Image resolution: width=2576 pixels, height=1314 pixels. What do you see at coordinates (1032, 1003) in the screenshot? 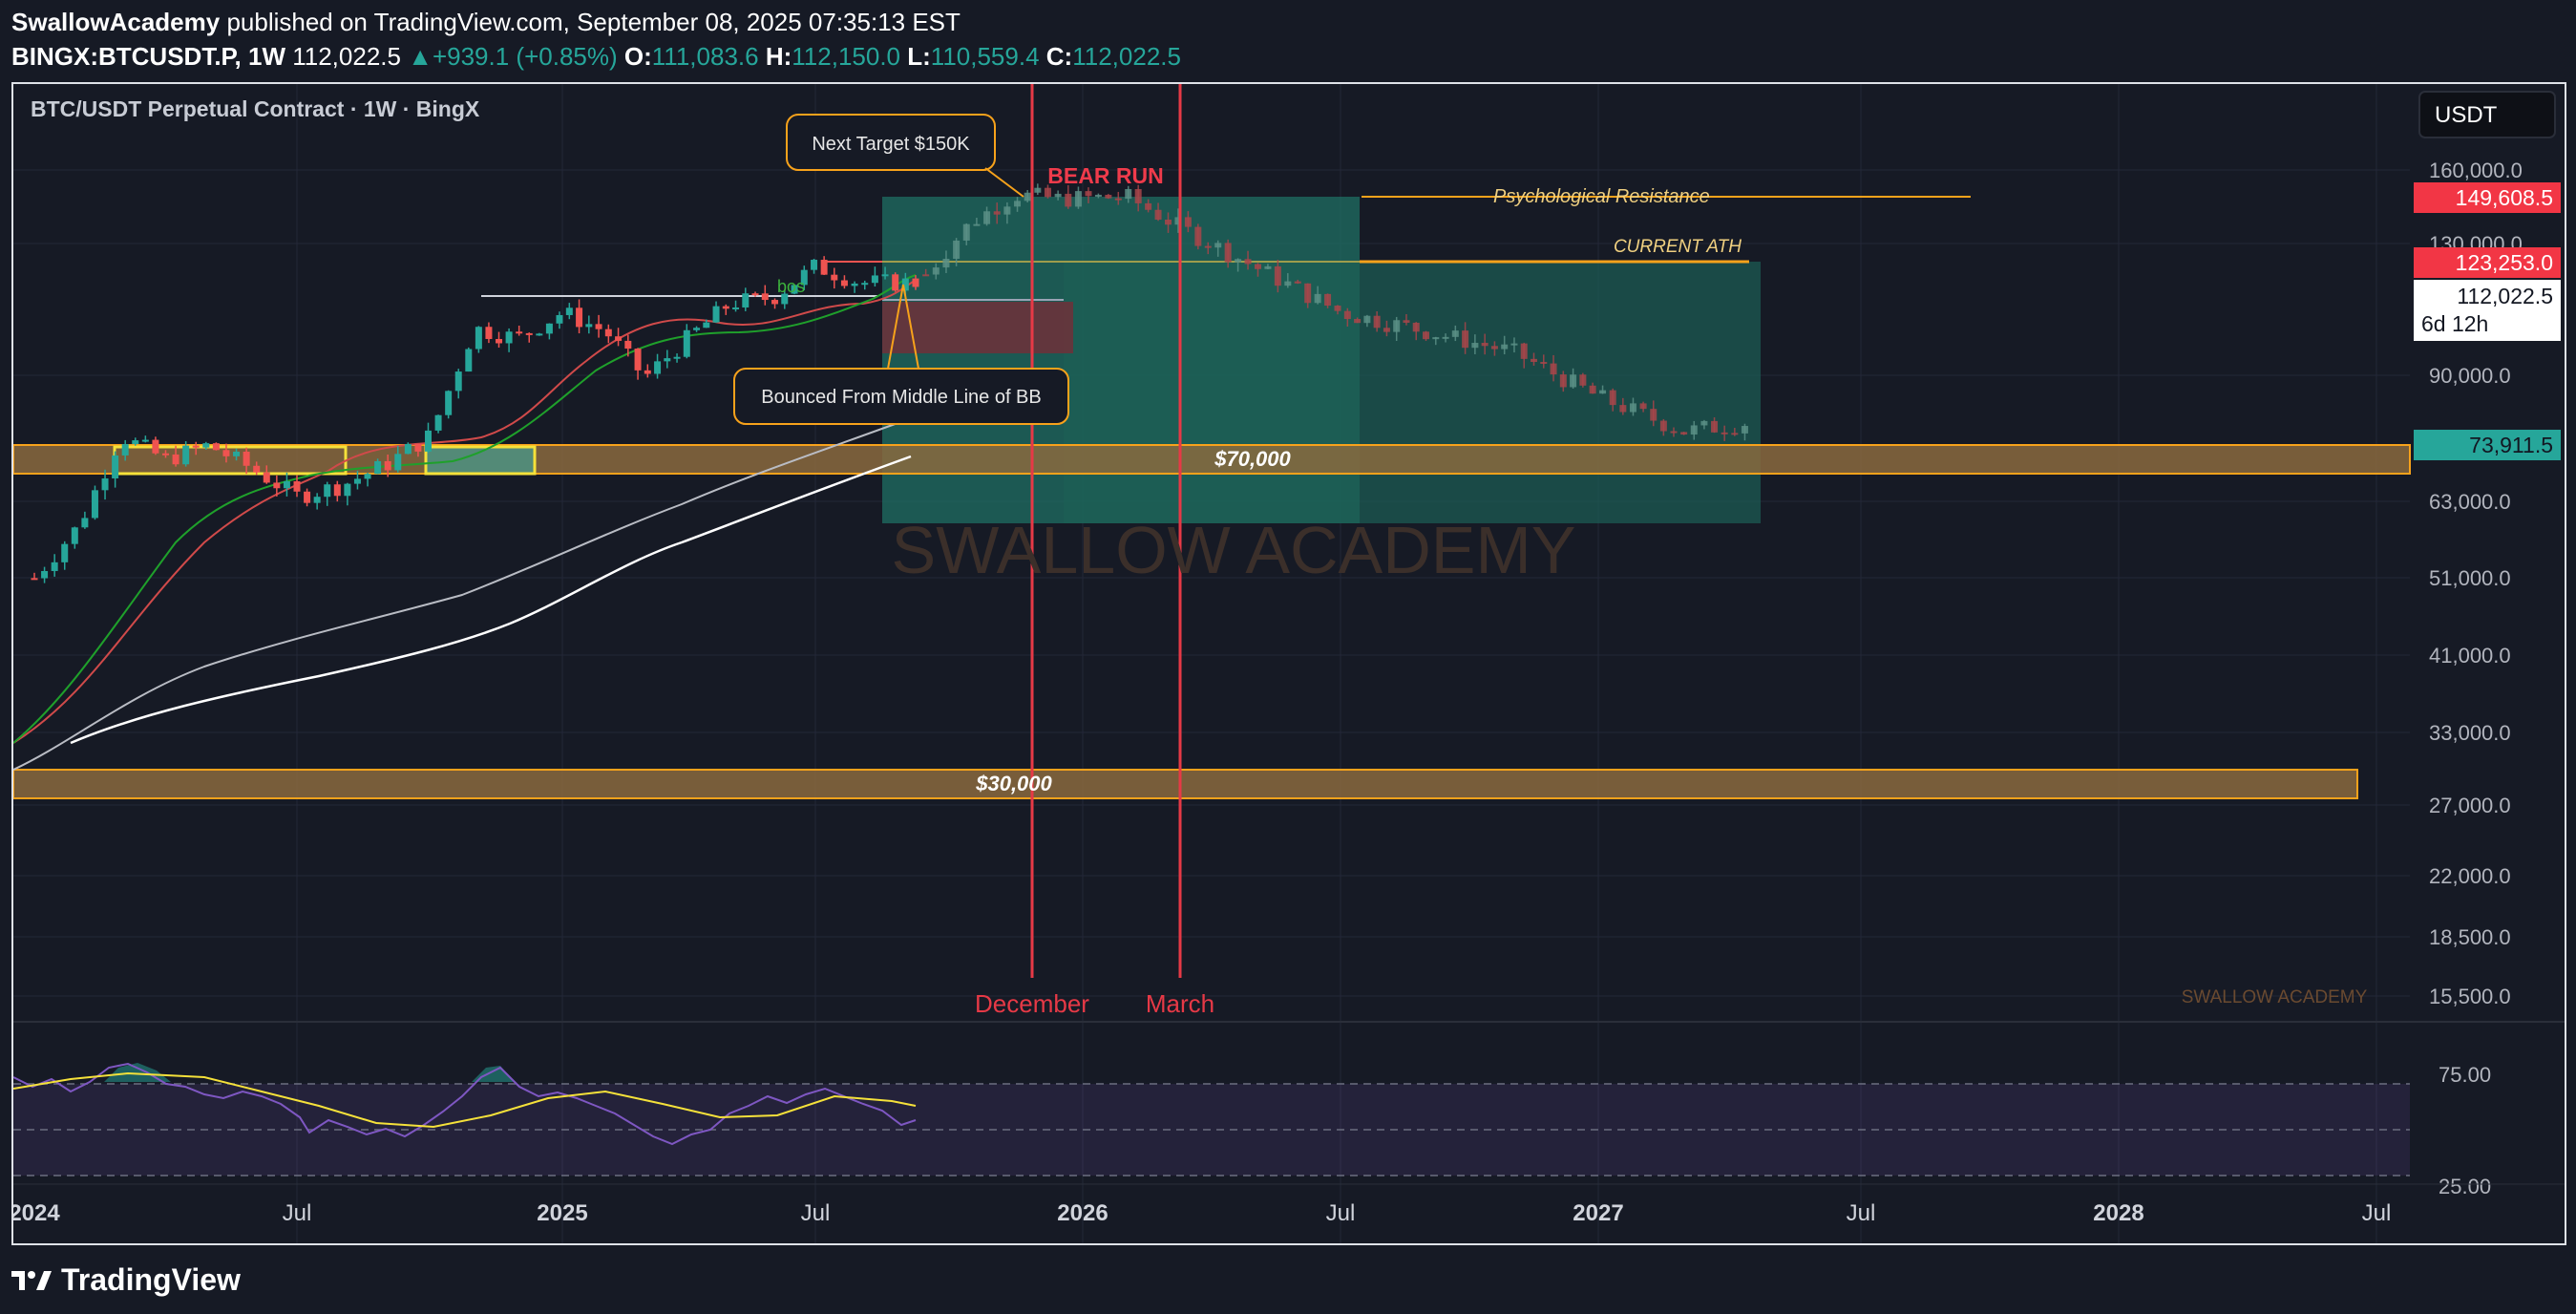
I see `december-label: December` at bounding box center [1032, 1003].